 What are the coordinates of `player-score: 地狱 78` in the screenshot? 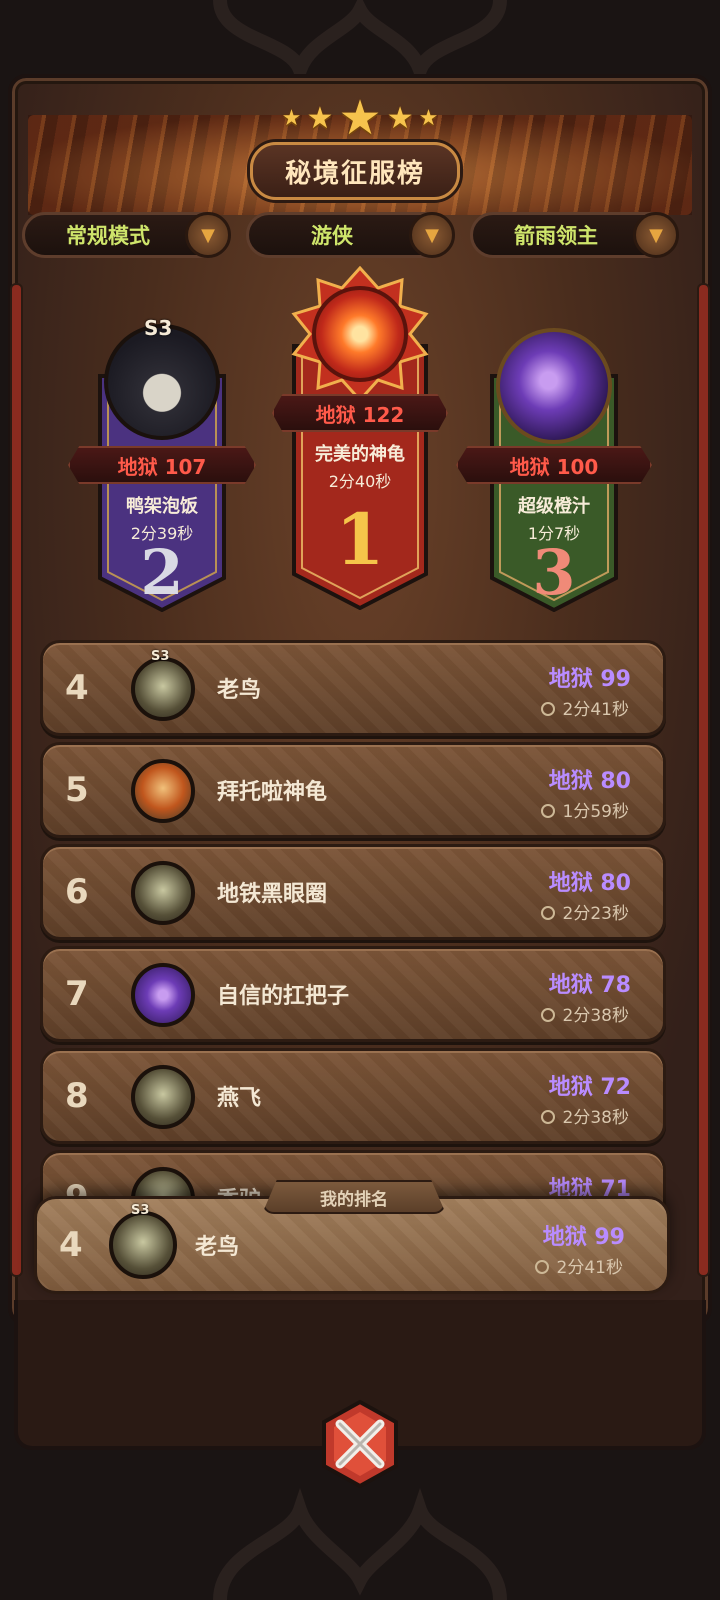 It's located at (589, 985).